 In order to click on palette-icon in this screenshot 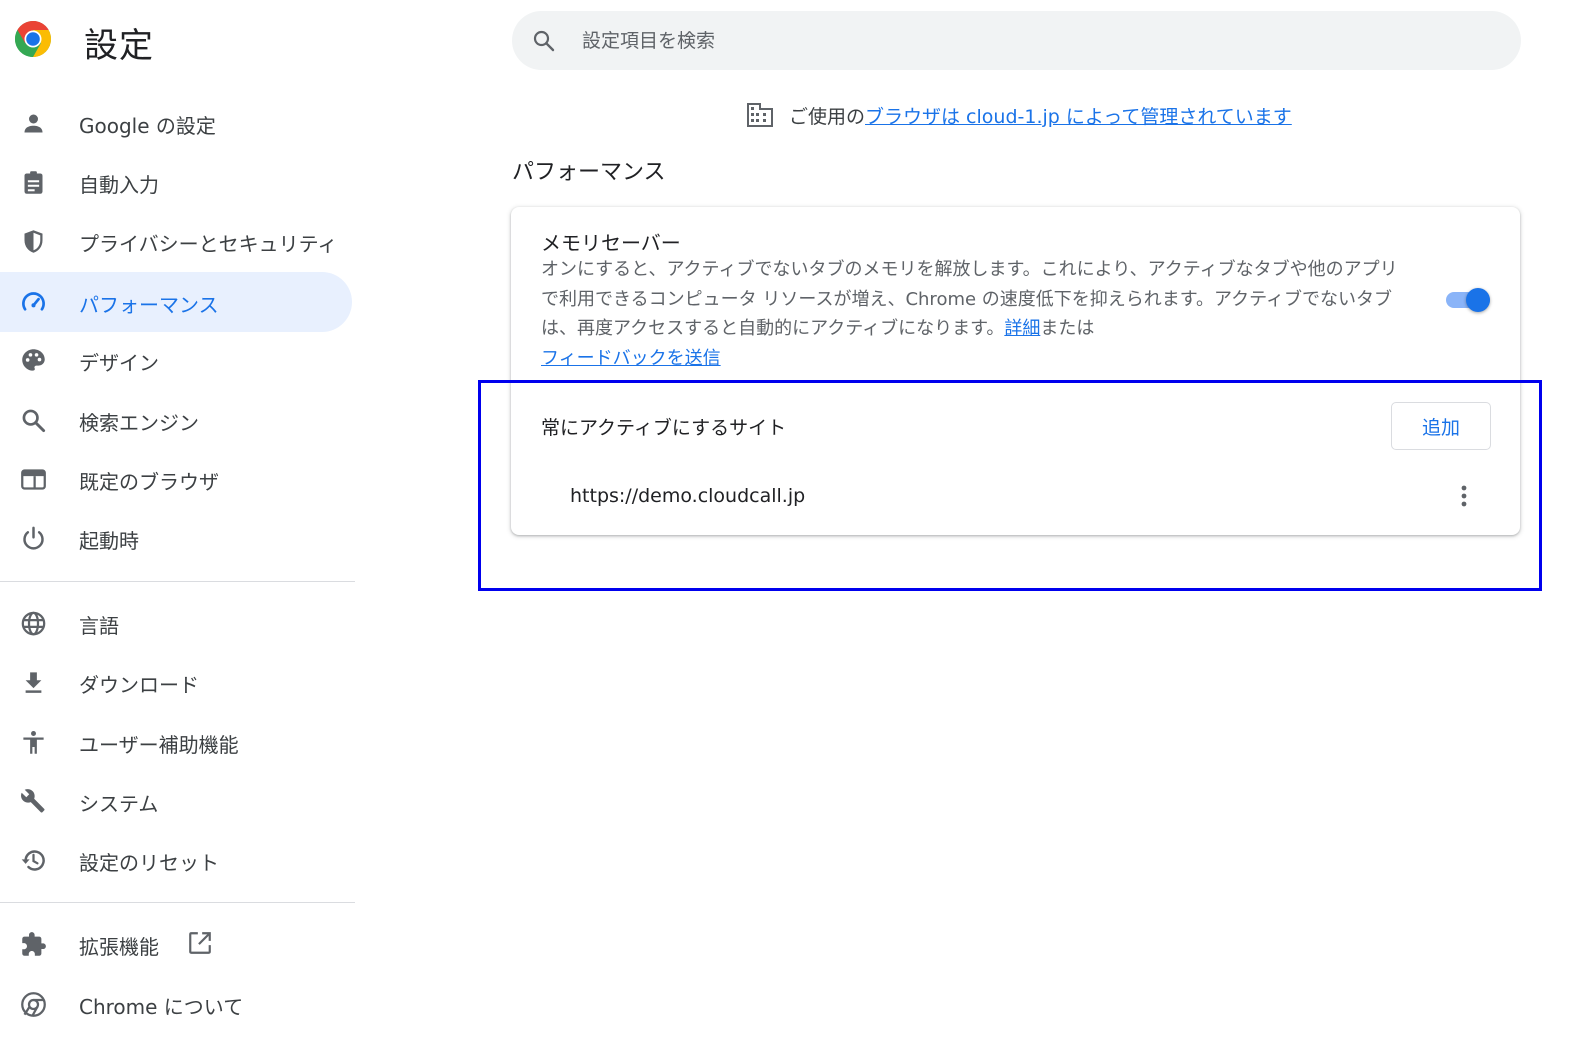, I will do `click(33, 360)`.